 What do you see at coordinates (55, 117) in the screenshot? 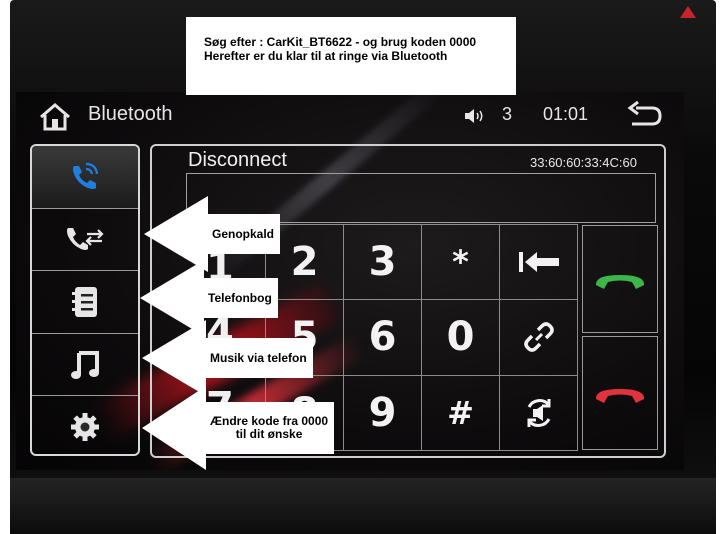
I see `home-icon` at bounding box center [55, 117].